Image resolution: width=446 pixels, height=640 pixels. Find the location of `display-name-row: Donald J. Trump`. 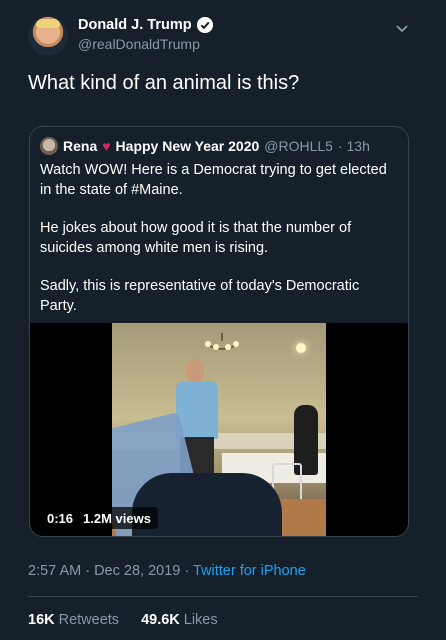

display-name-row: Donald J. Trump is located at coordinates (145, 25).